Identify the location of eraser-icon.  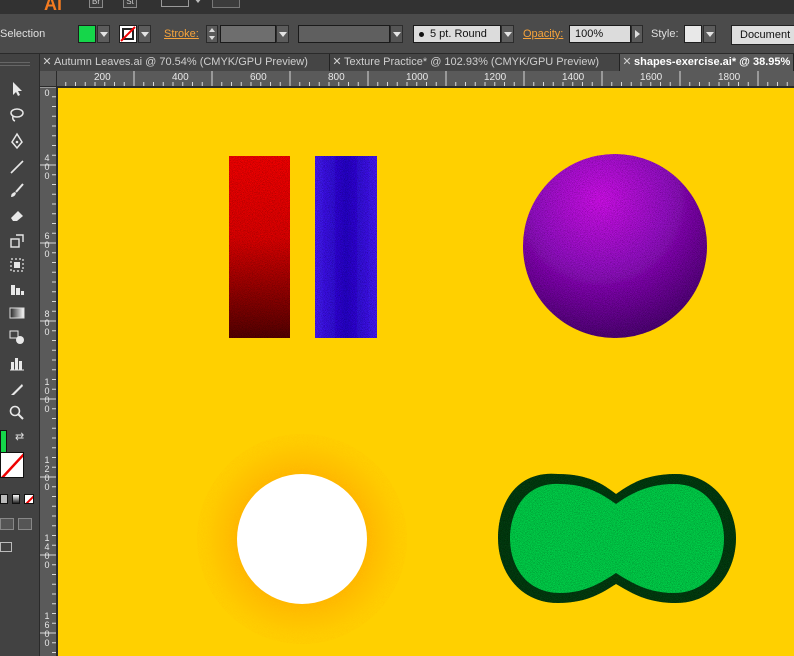
(17, 216).